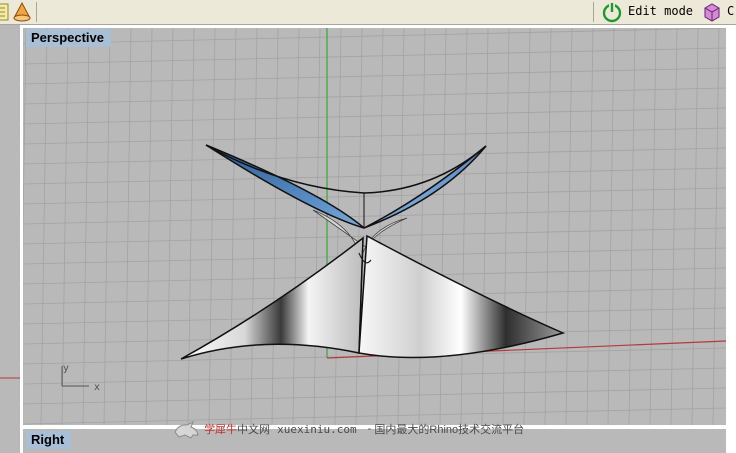 The image size is (736, 453). I want to click on cone-icon, so click(22, 12).